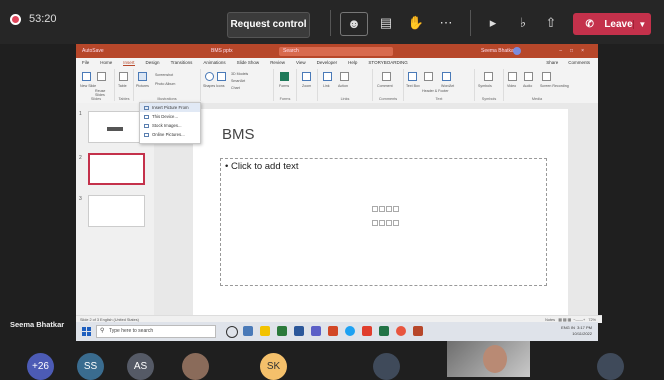  I want to click on shapes-icon, so click(209, 76).